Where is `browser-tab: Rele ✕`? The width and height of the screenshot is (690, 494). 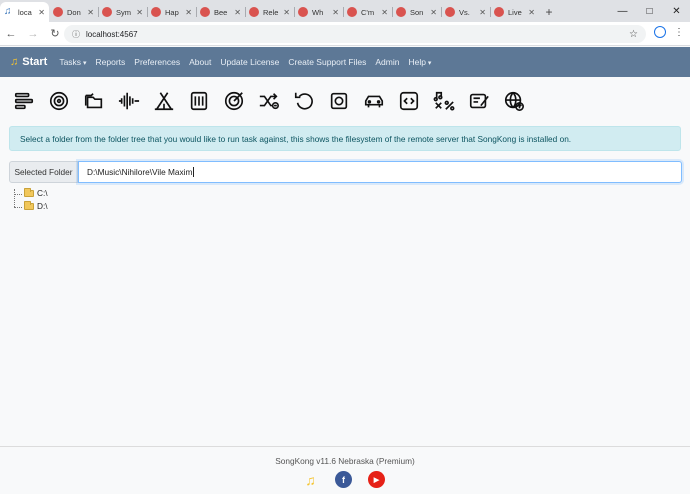 browser-tab: Rele ✕ is located at coordinates (269, 12).